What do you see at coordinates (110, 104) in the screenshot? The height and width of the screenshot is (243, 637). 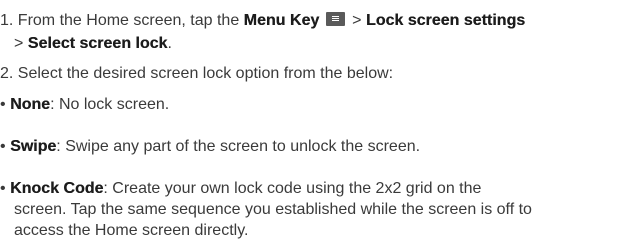 I see `option-none-desc: : No lock screen.` at bounding box center [110, 104].